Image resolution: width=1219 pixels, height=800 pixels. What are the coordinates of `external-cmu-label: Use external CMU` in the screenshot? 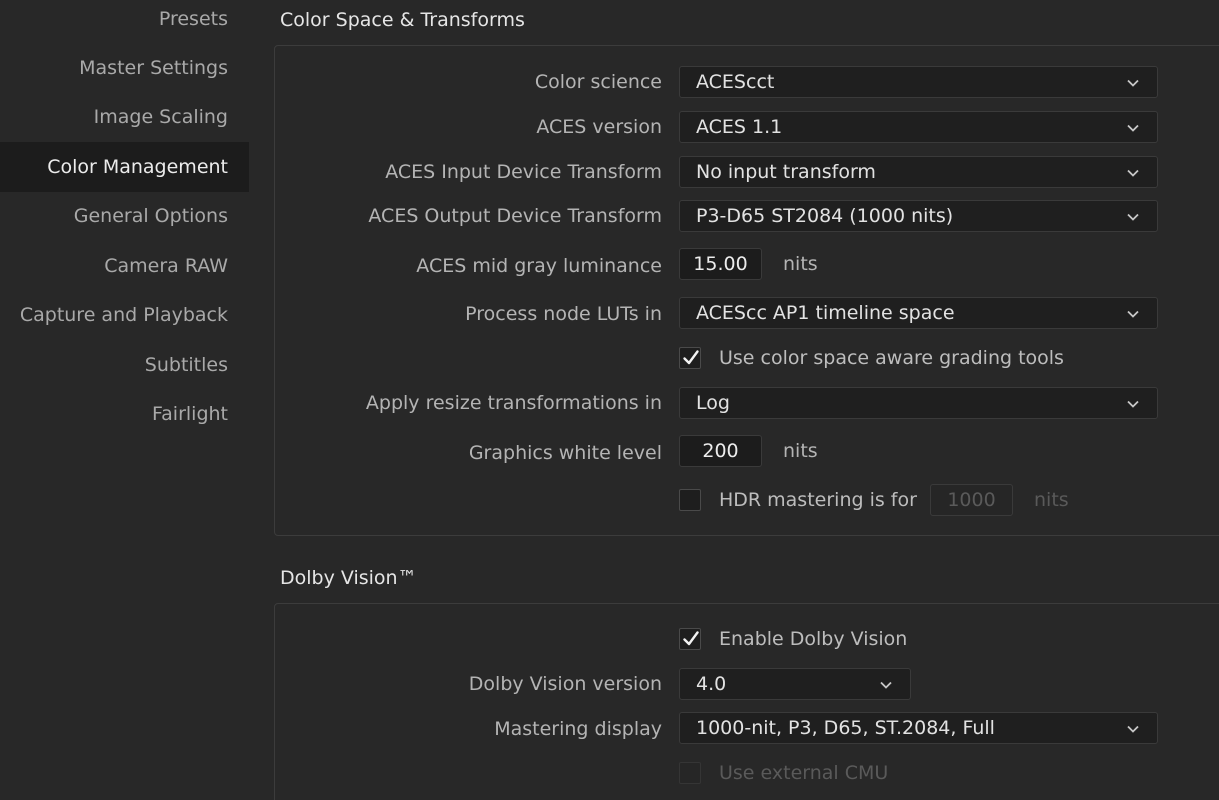 It's located at (804, 773).